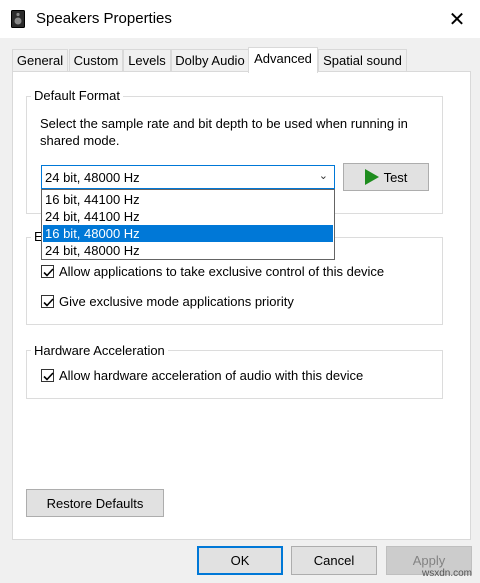 The image size is (480, 583). Describe the element at coordinates (92, 177) in the screenshot. I see `sample-rate-value: 24 bit, 48000 Hz` at that location.